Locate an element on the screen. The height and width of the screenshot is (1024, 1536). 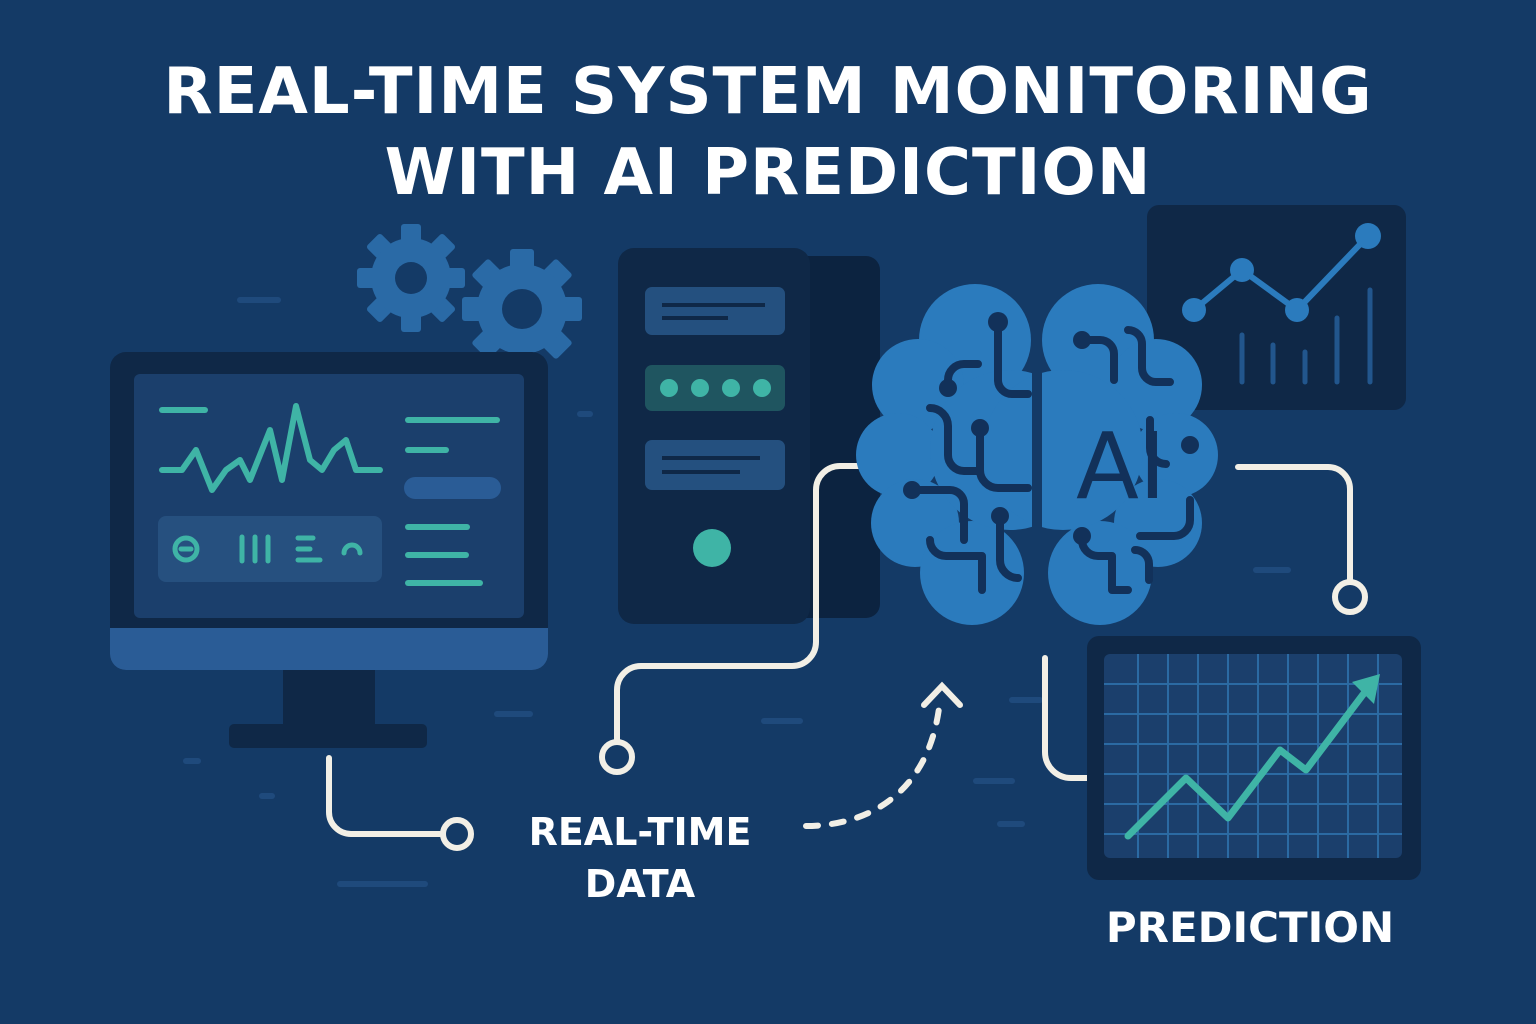
realtime-data-label-line1: REAL-TIME is located at coordinates (640, 832).